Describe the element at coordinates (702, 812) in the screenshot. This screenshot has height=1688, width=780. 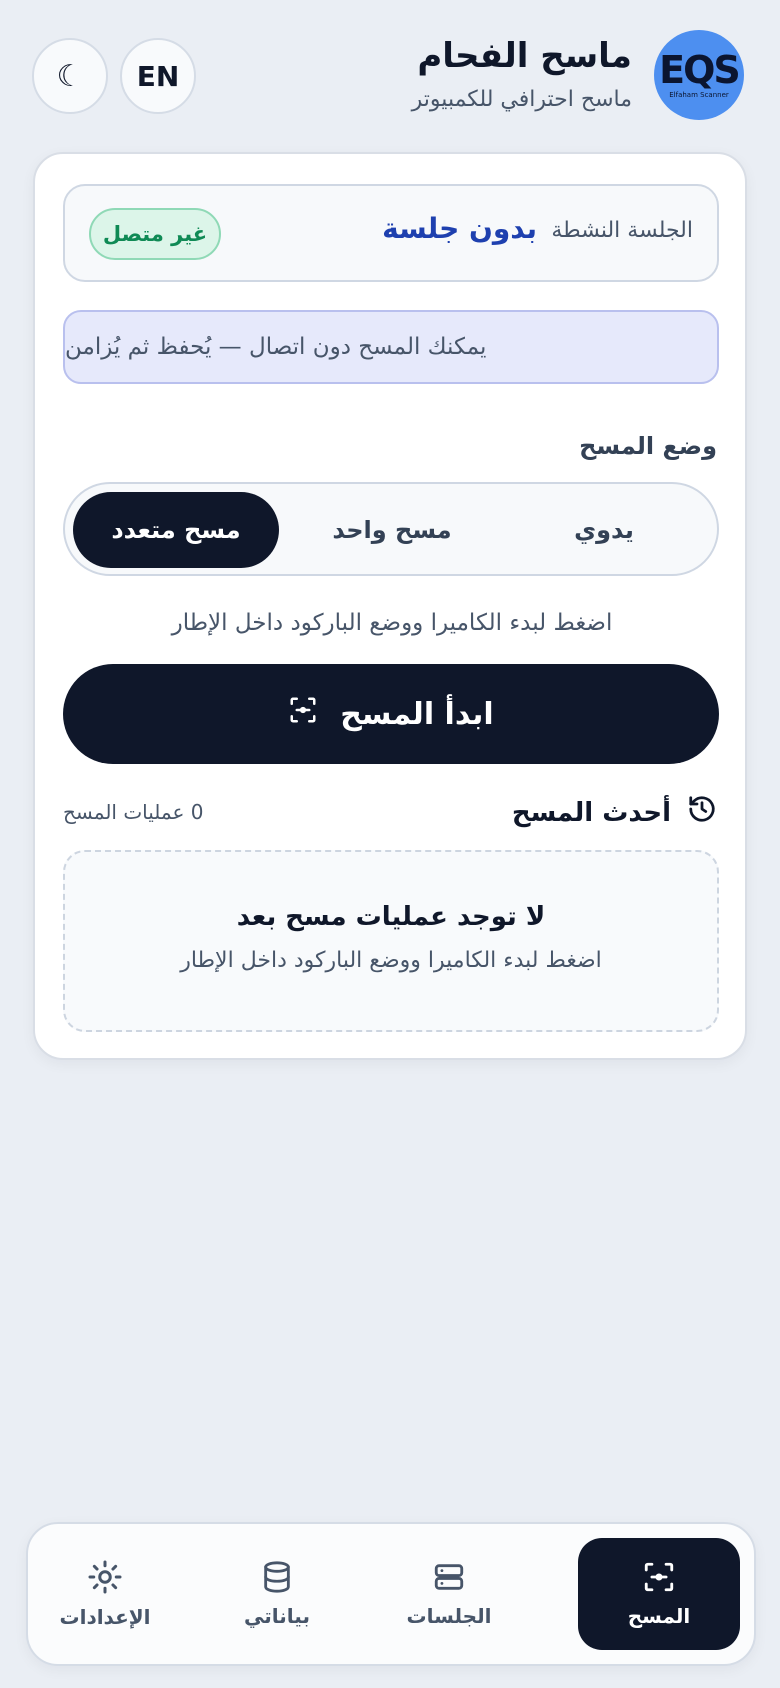
I see `history-icon` at that location.